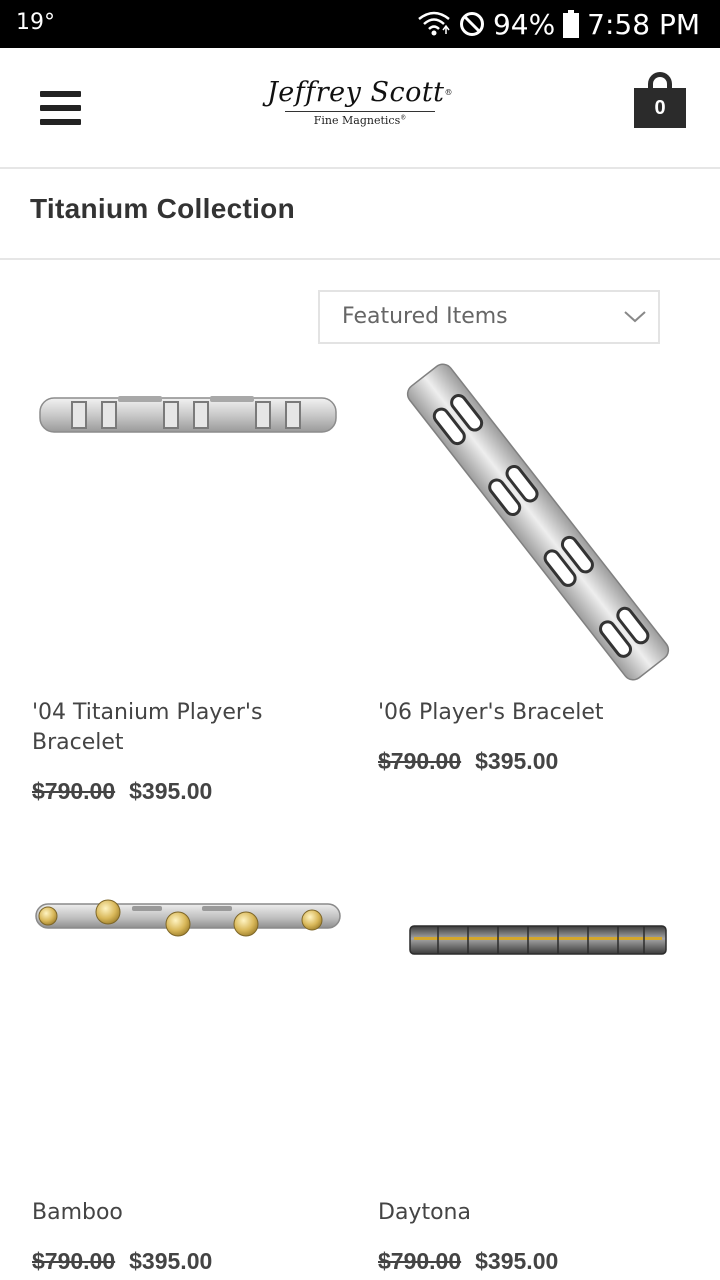 This screenshot has height=1280, width=720. I want to click on product-name: Bamboo, so click(182, 1213).